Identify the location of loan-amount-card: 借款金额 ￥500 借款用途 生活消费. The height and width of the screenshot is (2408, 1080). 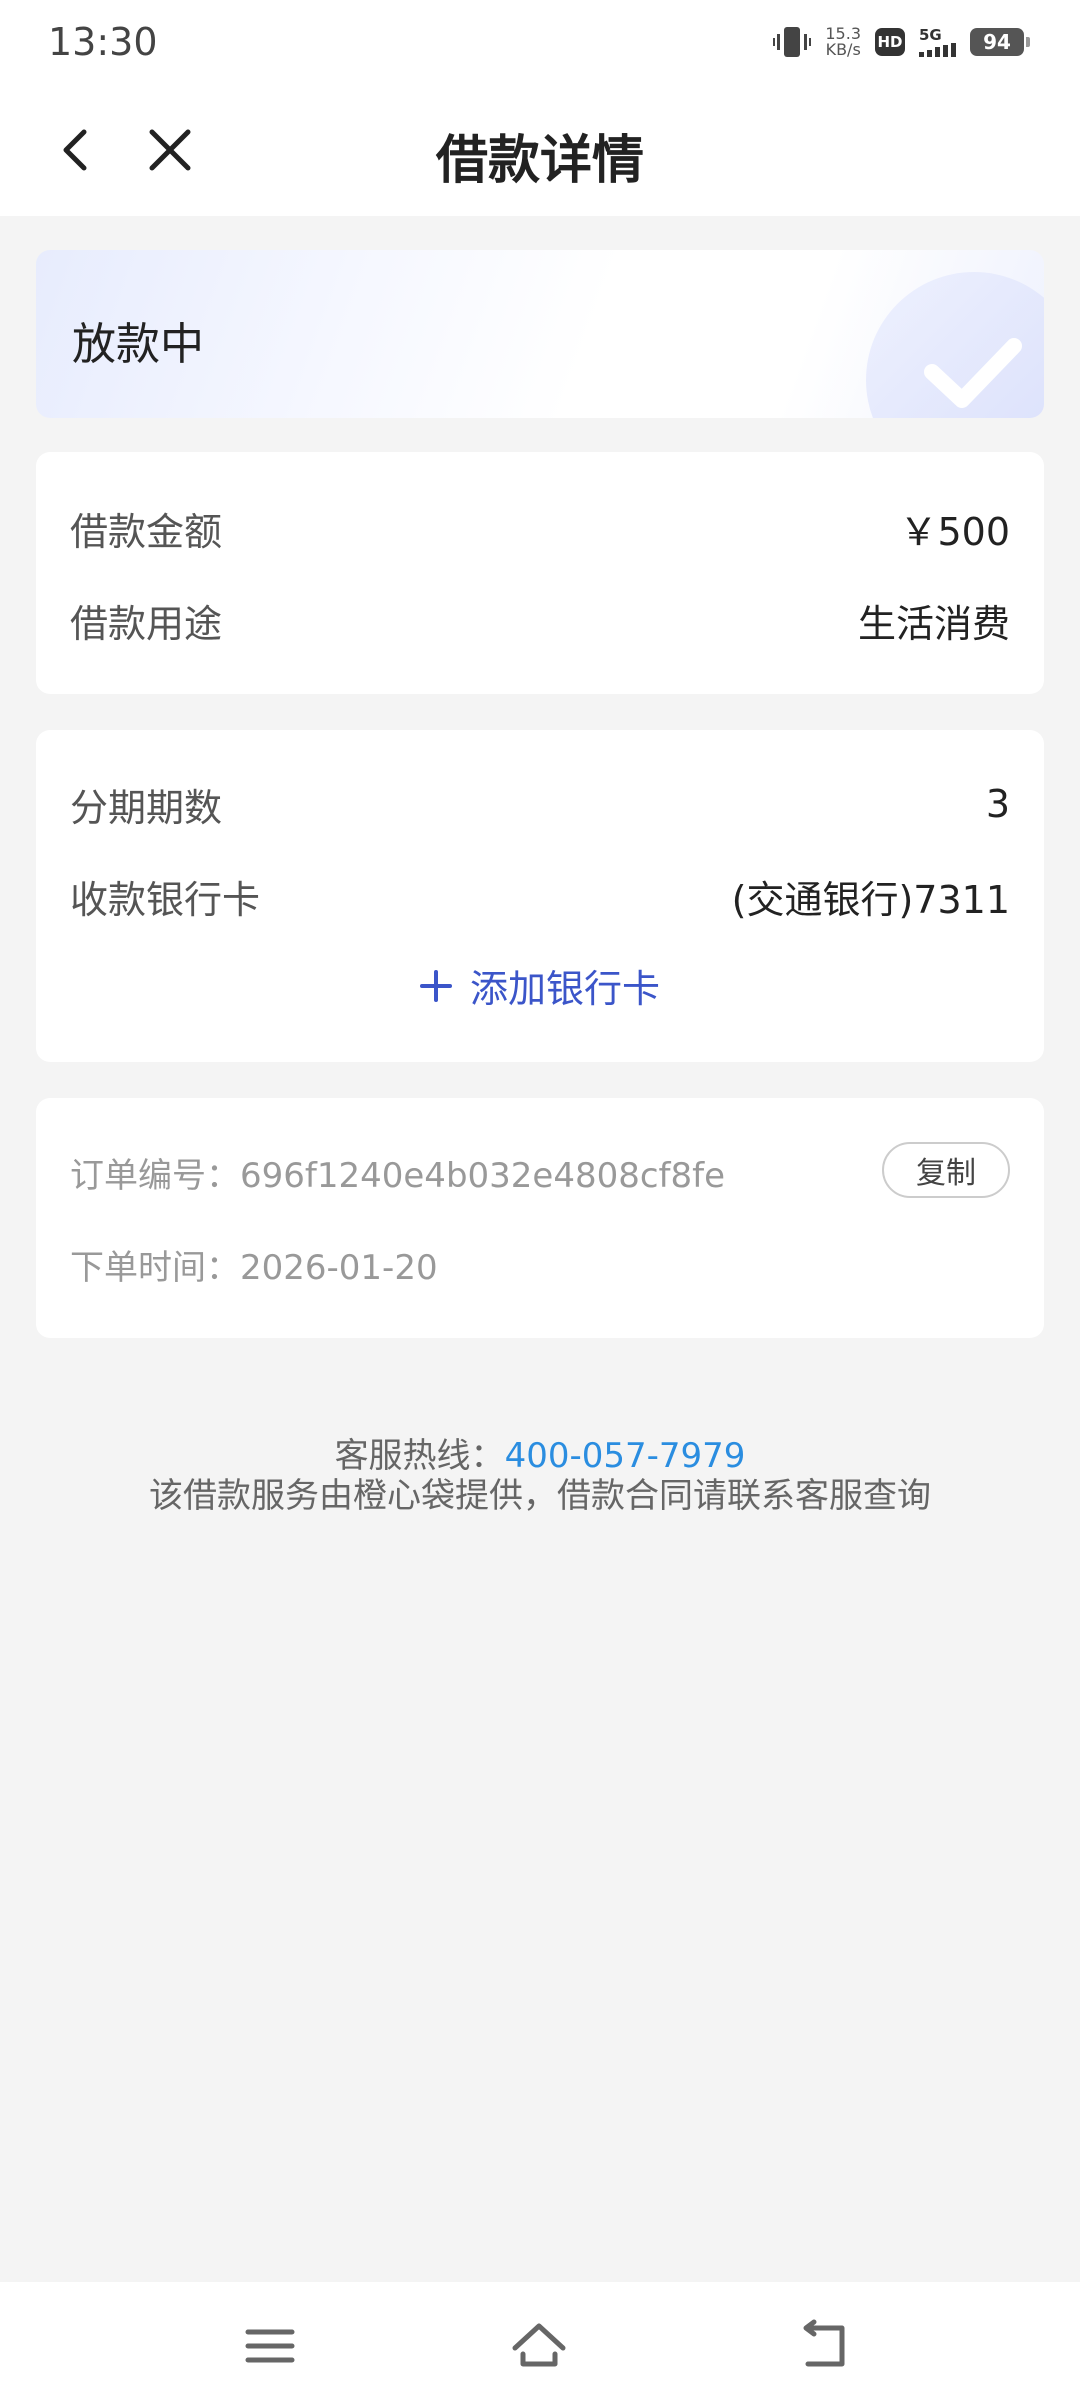
(540, 573).